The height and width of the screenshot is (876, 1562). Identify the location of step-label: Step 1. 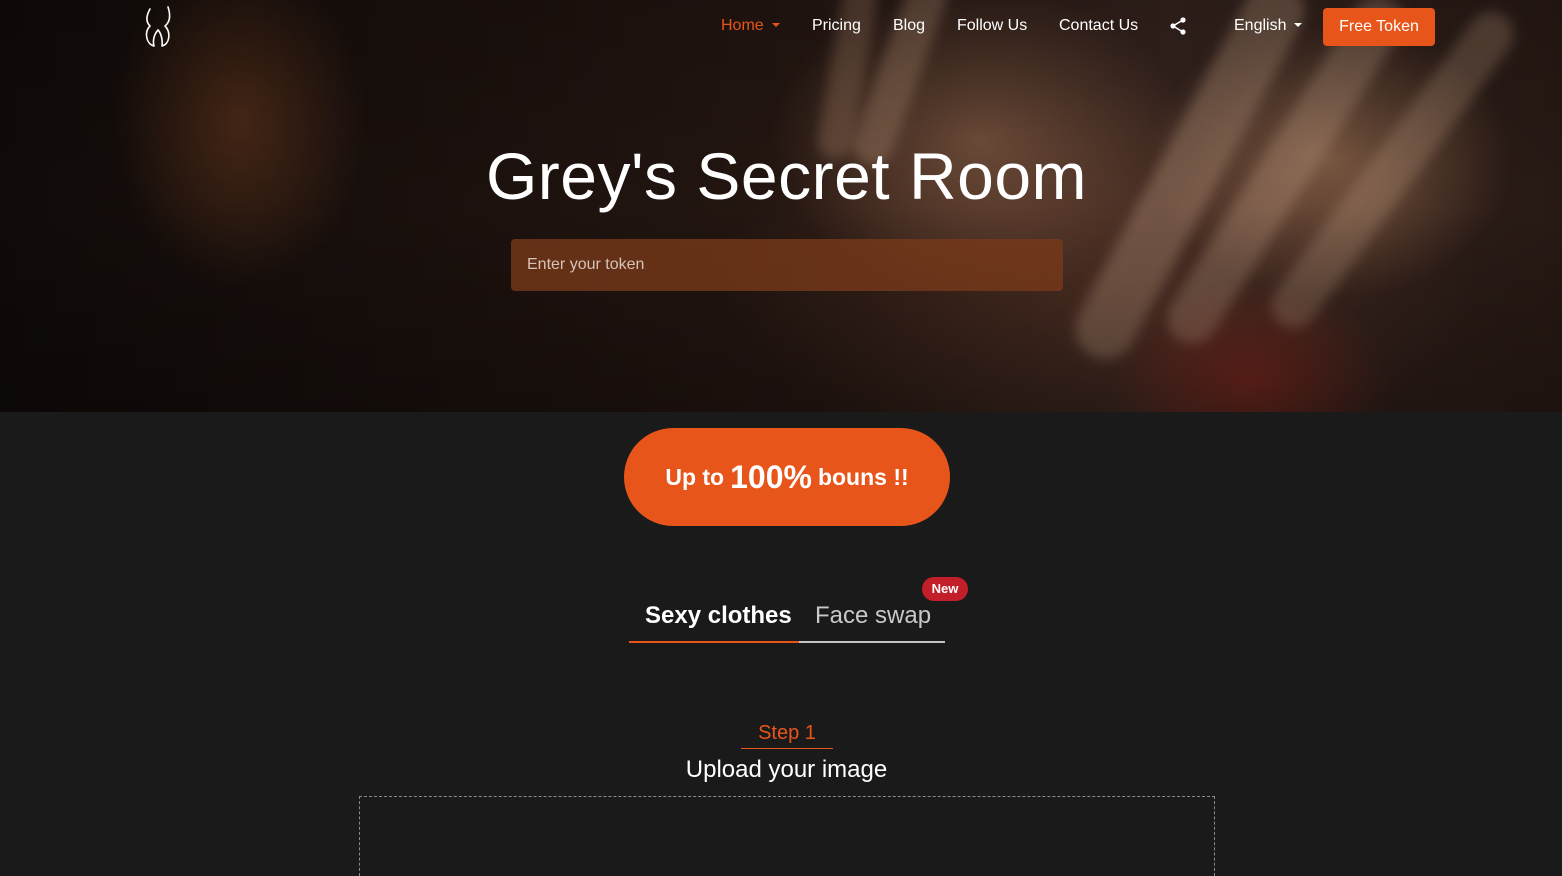
(787, 735).